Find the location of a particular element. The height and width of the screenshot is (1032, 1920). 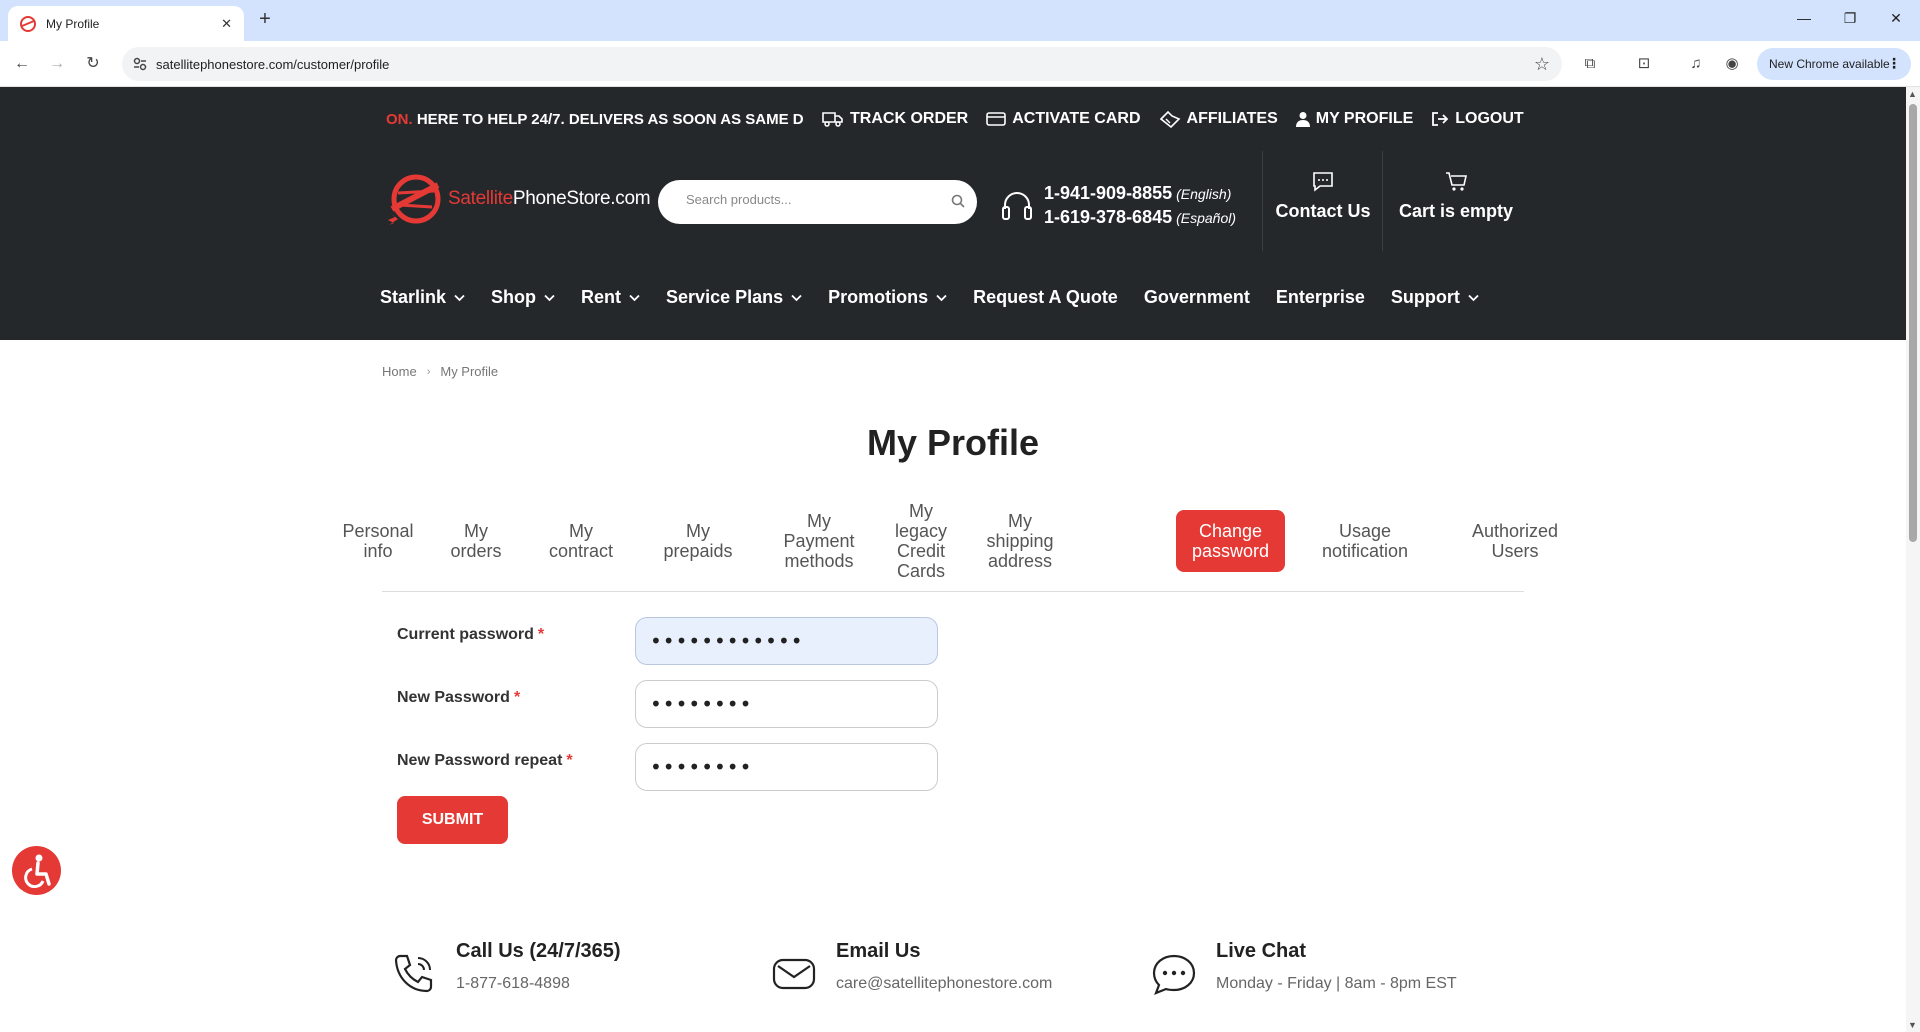

search-box is located at coordinates (817, 202).